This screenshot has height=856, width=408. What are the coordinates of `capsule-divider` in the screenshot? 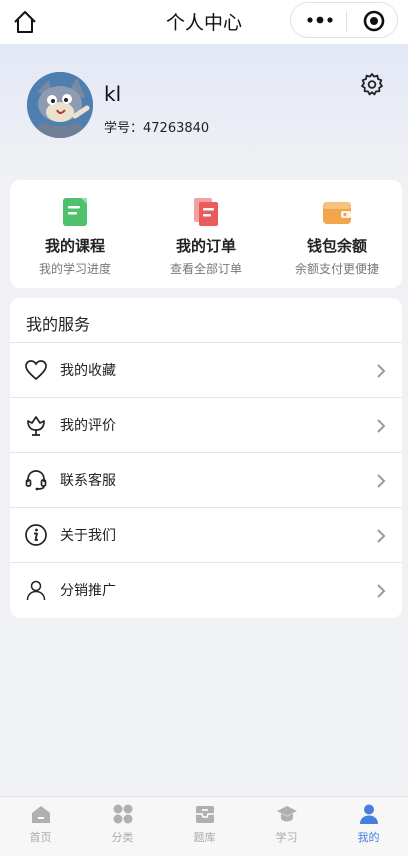 It's located at (346, 21).